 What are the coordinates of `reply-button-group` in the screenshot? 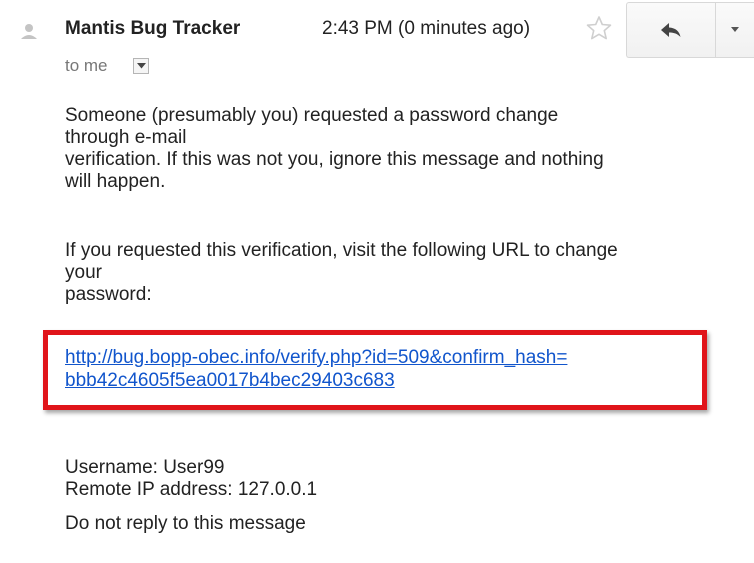 It's located at (690, 30).